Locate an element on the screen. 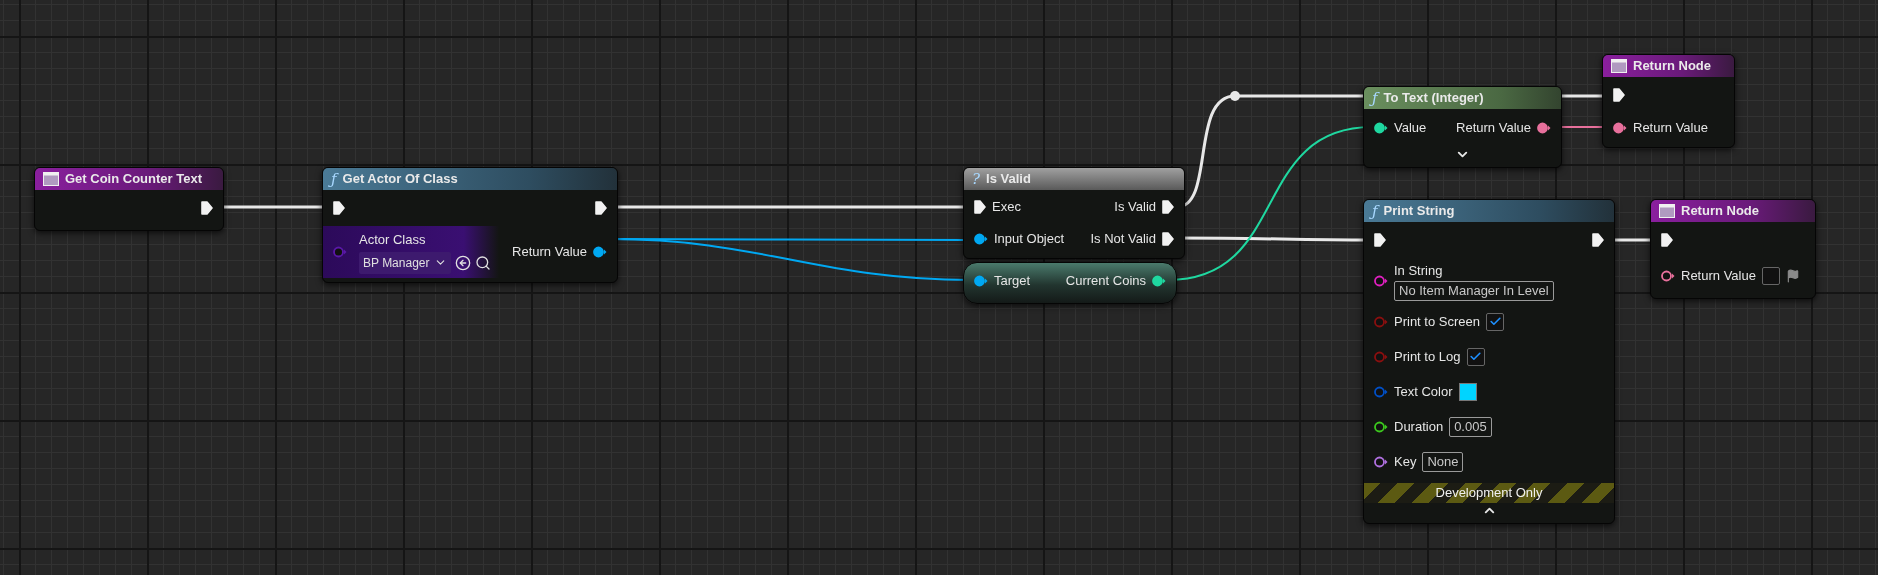 The height and width of the screenshot is (575, 1878). search-icon is located at coordinates (482, 262).